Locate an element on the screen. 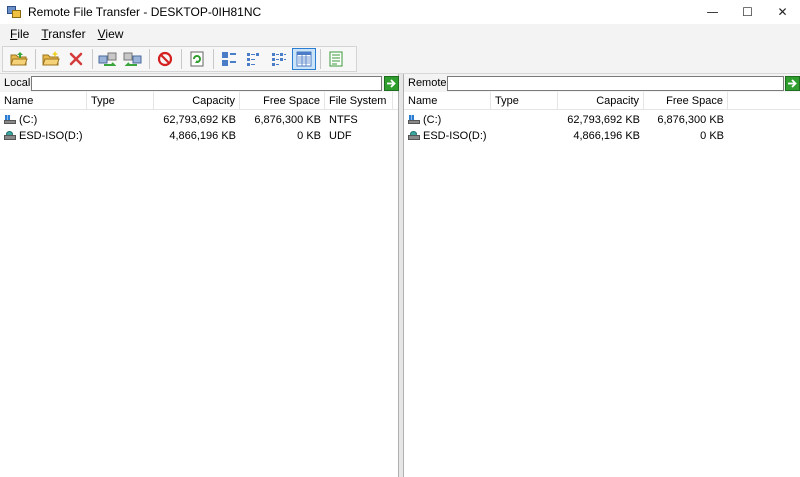  local-path-input is located at coordinates (206, 83).